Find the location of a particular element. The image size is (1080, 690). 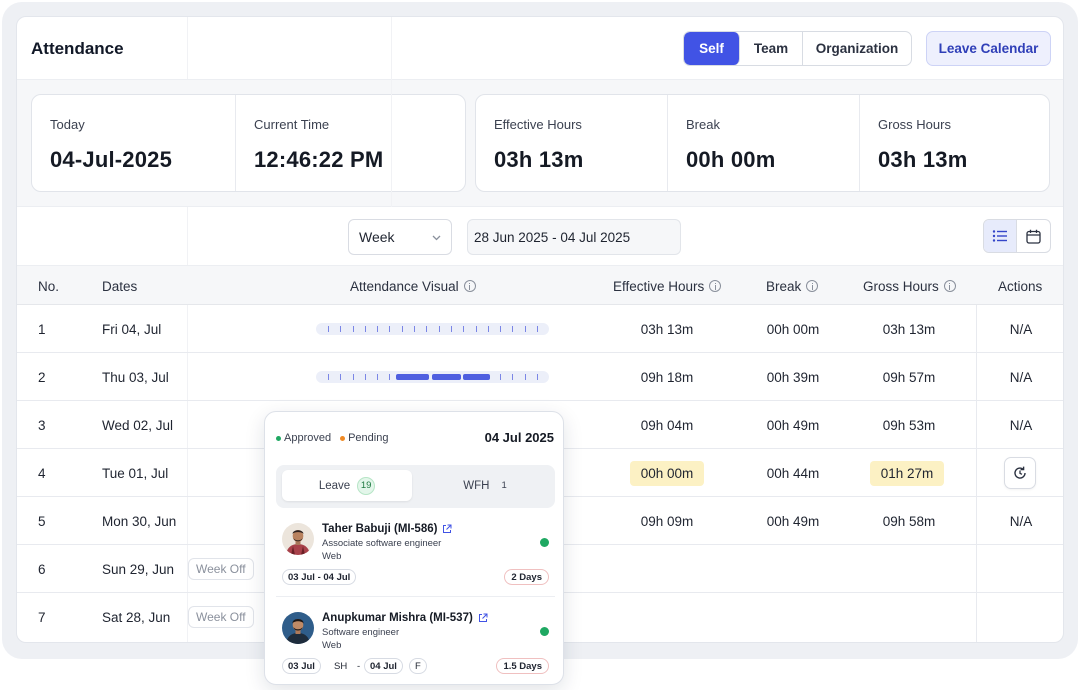

row-break: 00h 44m is located at coordinates (793, 473).